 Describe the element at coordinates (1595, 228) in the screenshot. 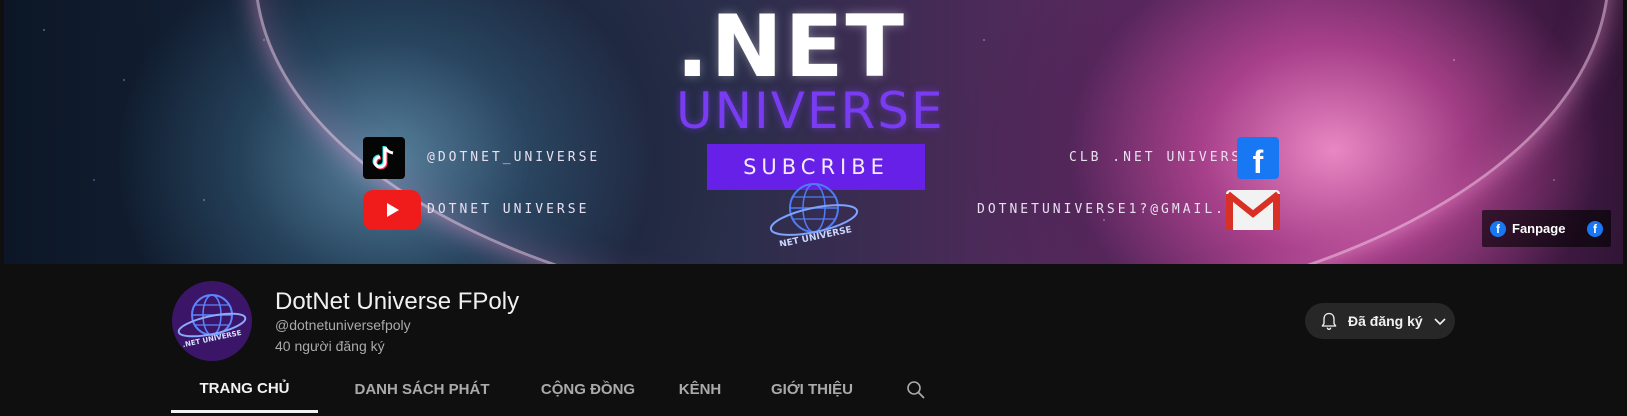

I see `facebook-link-icon: f` at that location.